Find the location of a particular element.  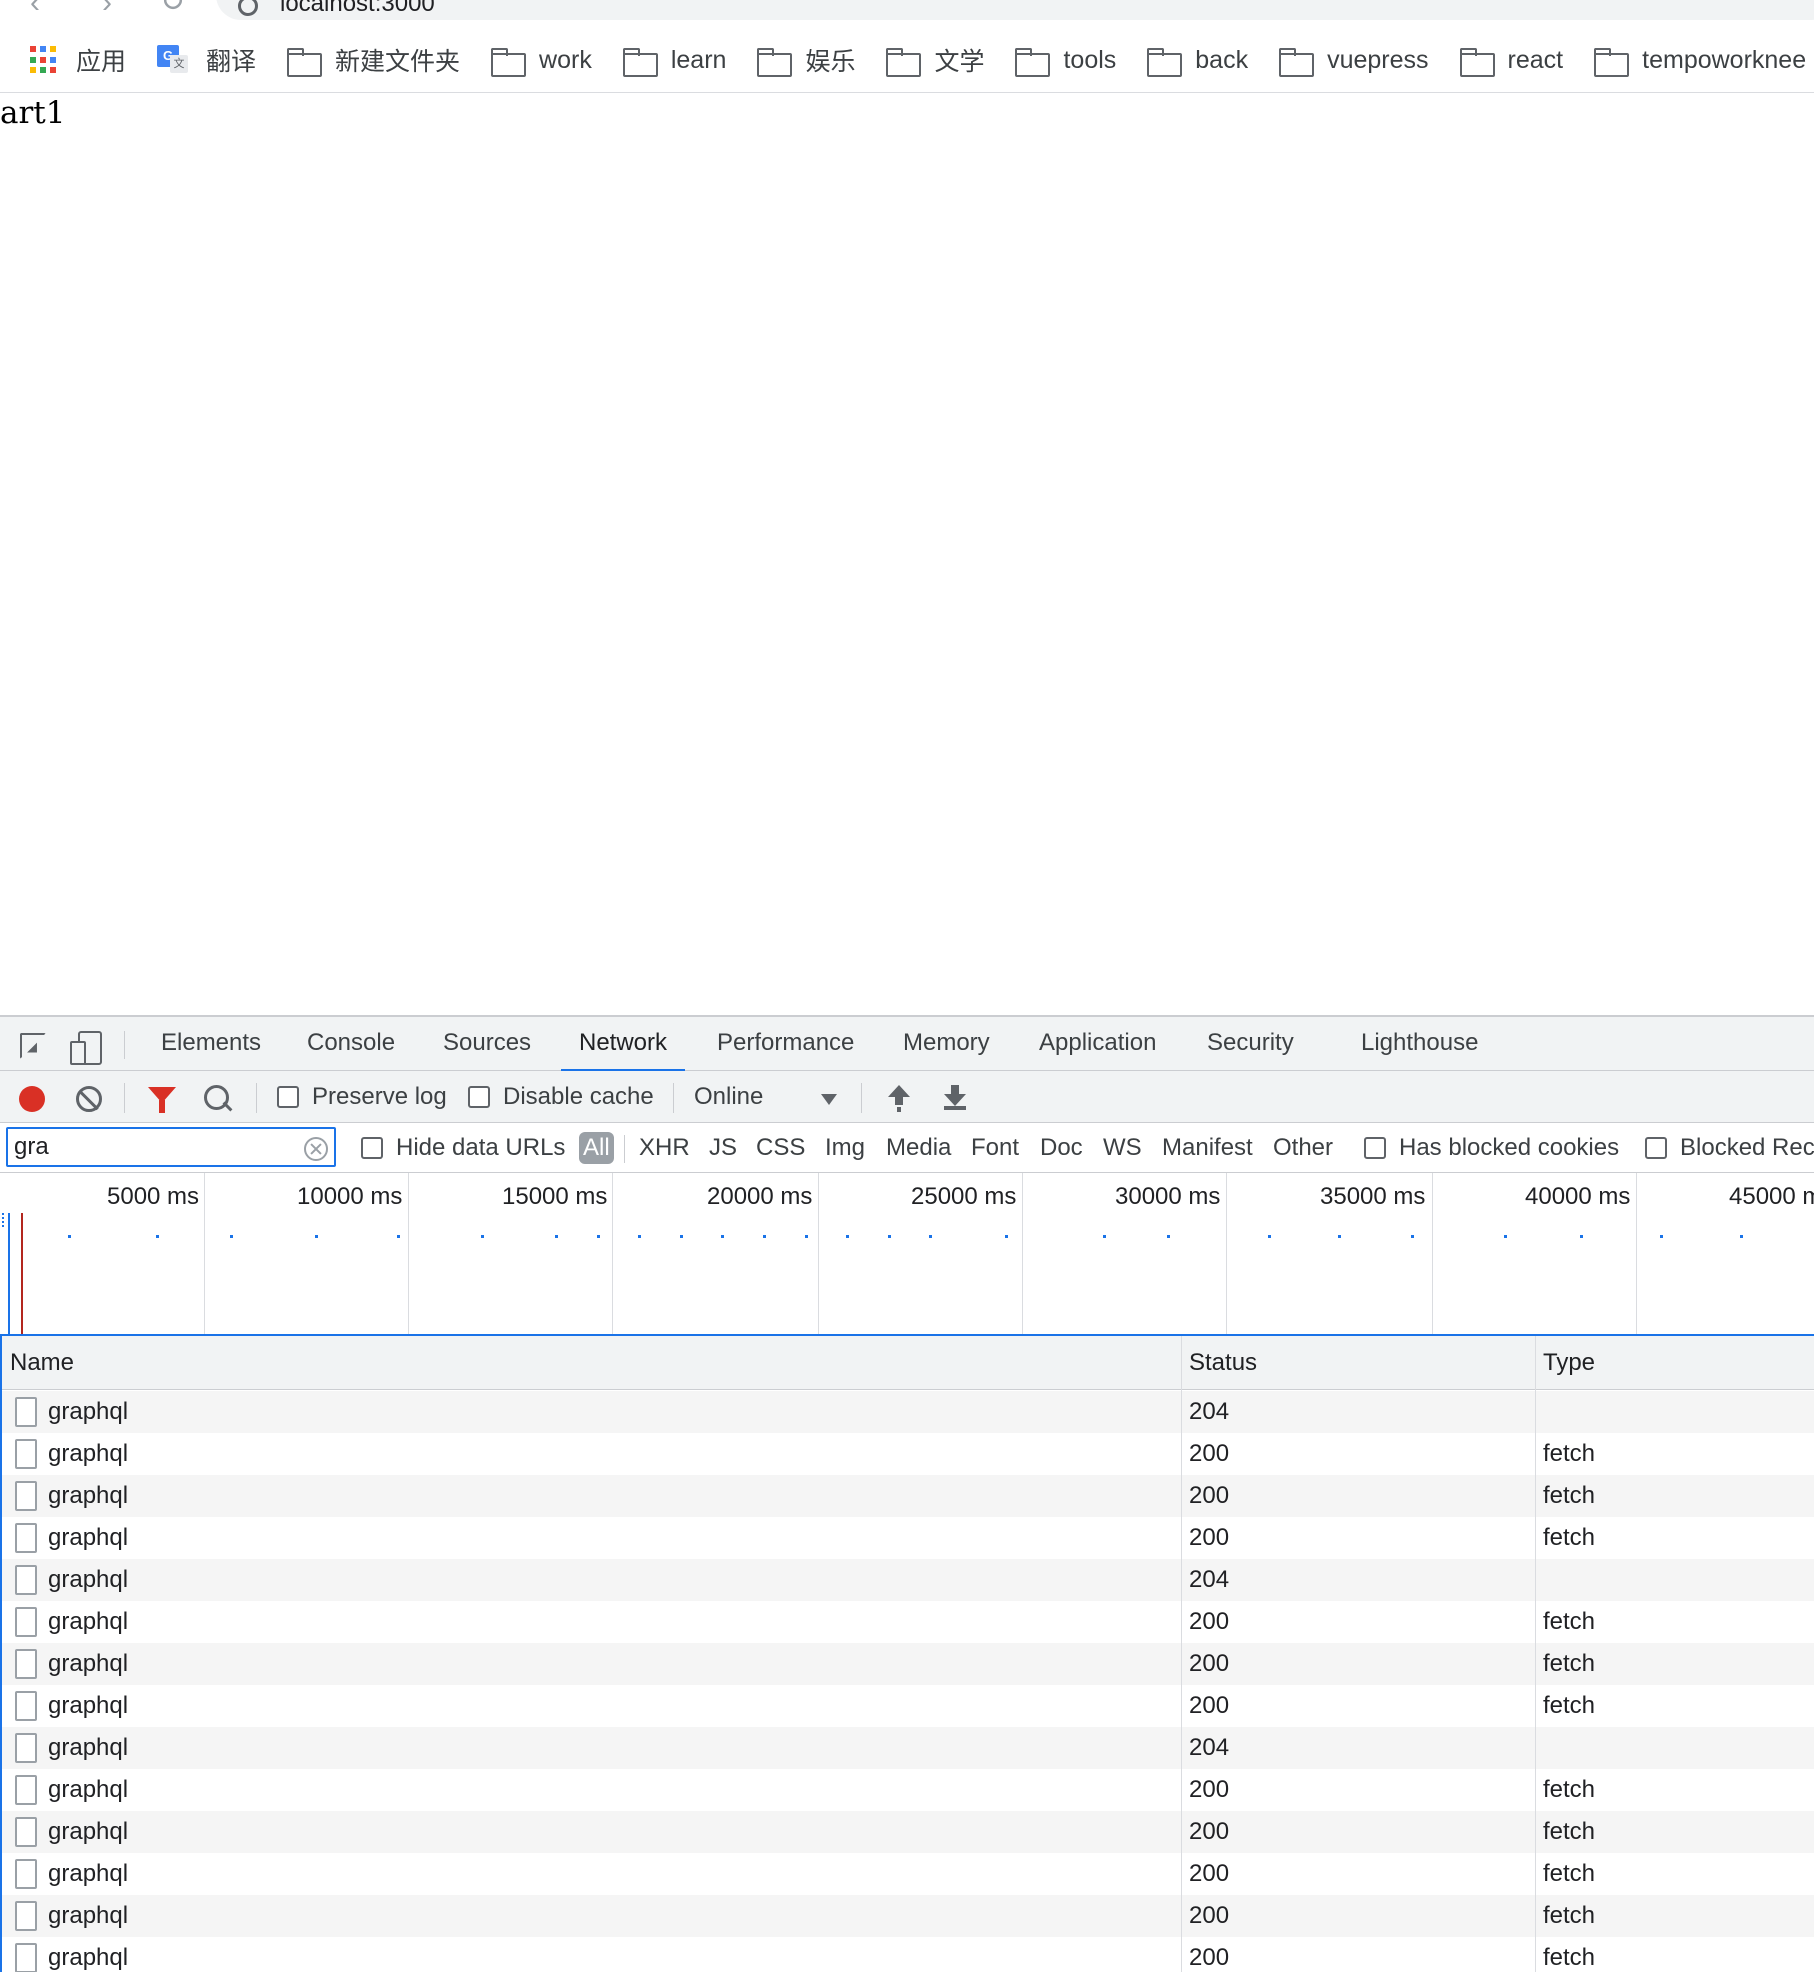

type-filter-ws: WS is located at coordinates (1122, 1148).